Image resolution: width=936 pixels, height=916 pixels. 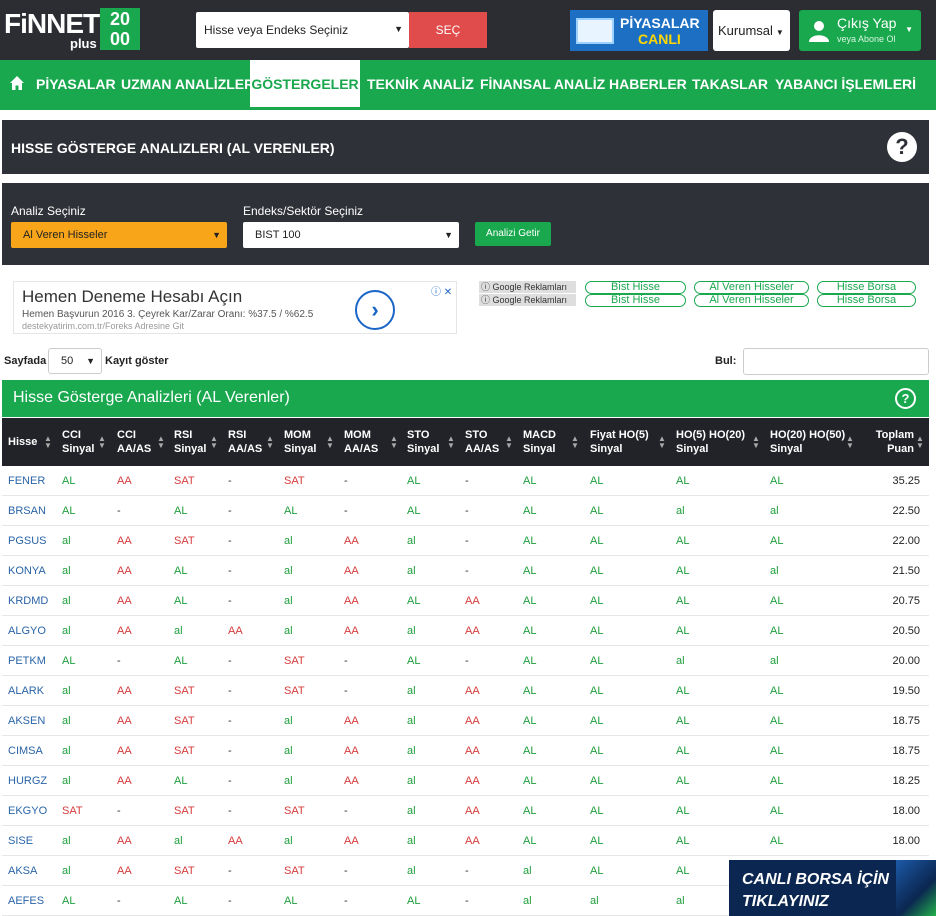 What do you see at coordinates (639, 30) in the screenshot?
I see `live-markets-button: PİYASALAR CANLI` at bounding box center [639, 30].